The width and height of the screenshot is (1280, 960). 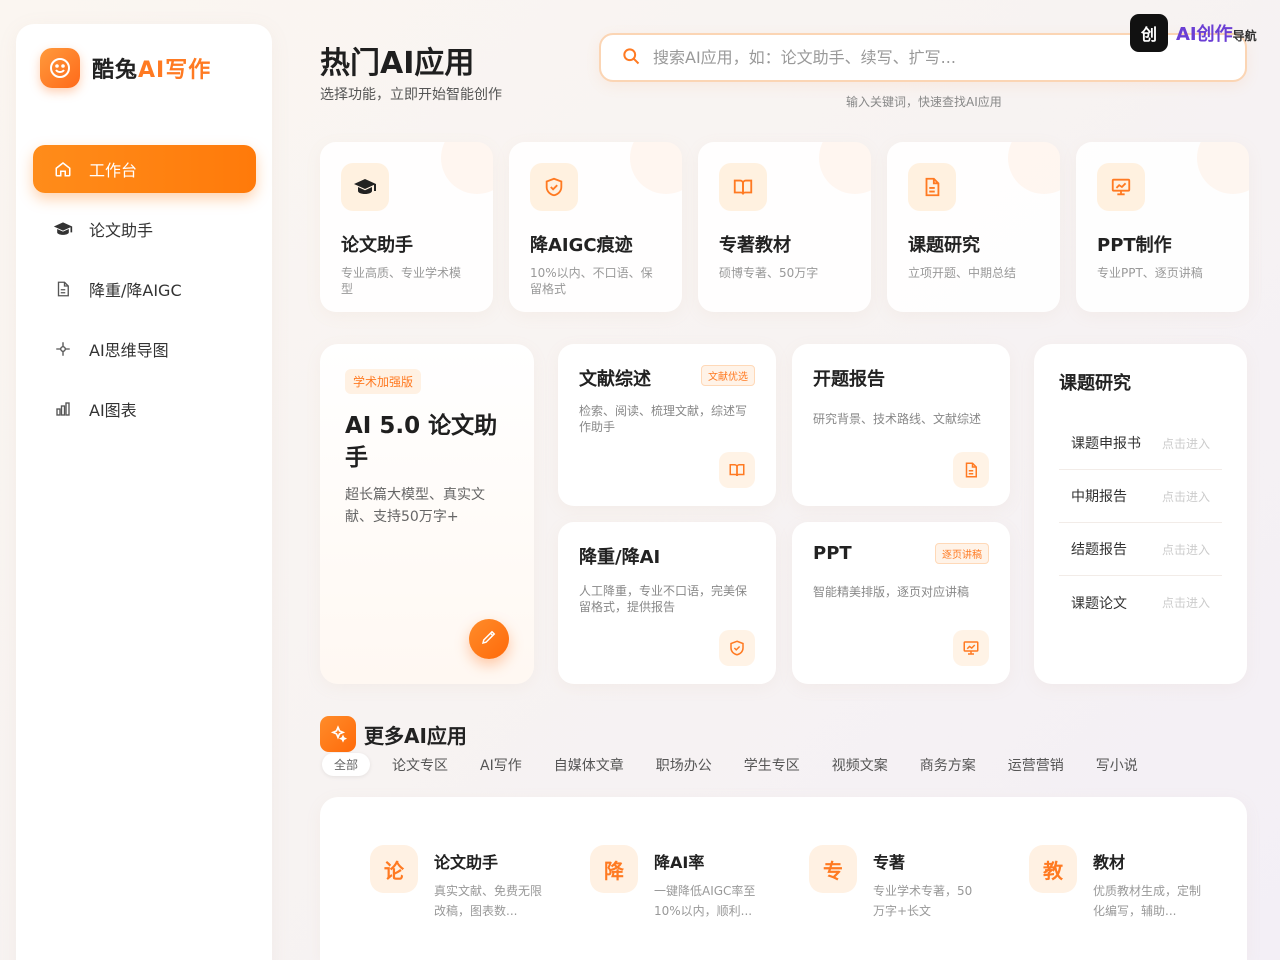 What do you see at coordinates (135, 290) in the screenshot?
I see `sidebar-item-label: 降重/降AIGC` at bounding box center [135, 290].